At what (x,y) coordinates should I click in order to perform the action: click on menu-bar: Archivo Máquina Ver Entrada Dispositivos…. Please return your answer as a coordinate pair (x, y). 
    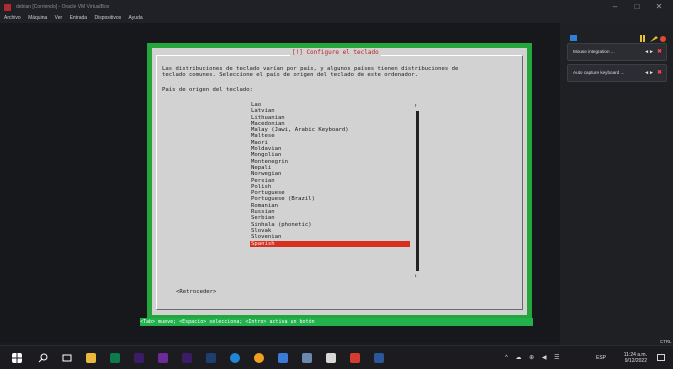
    Looking at the image, I should click on (336, 18).